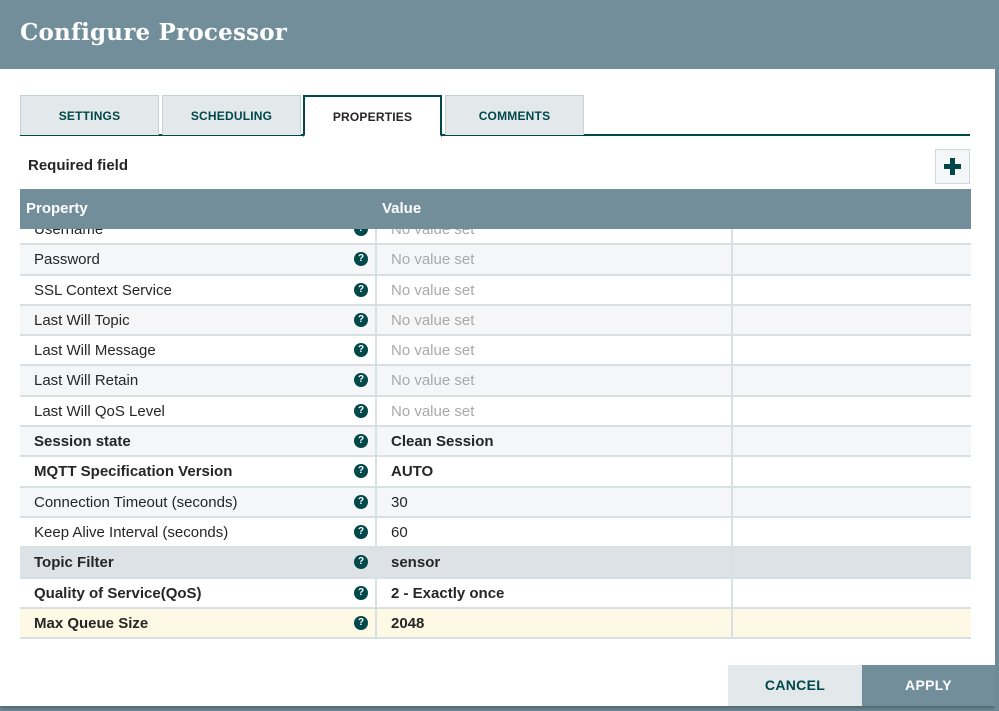 The image size is (999, 711). I want to click on table-row: SSL Context Service? No value set, so click(495, 290).